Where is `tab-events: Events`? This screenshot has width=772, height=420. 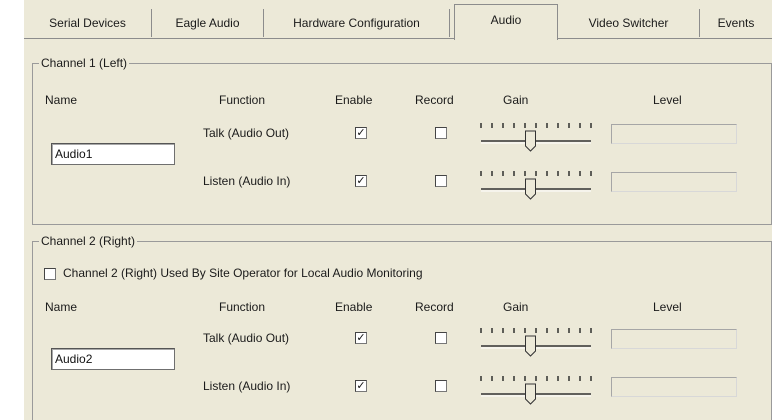 tab-events: Events is located at coordinates (736, 23).